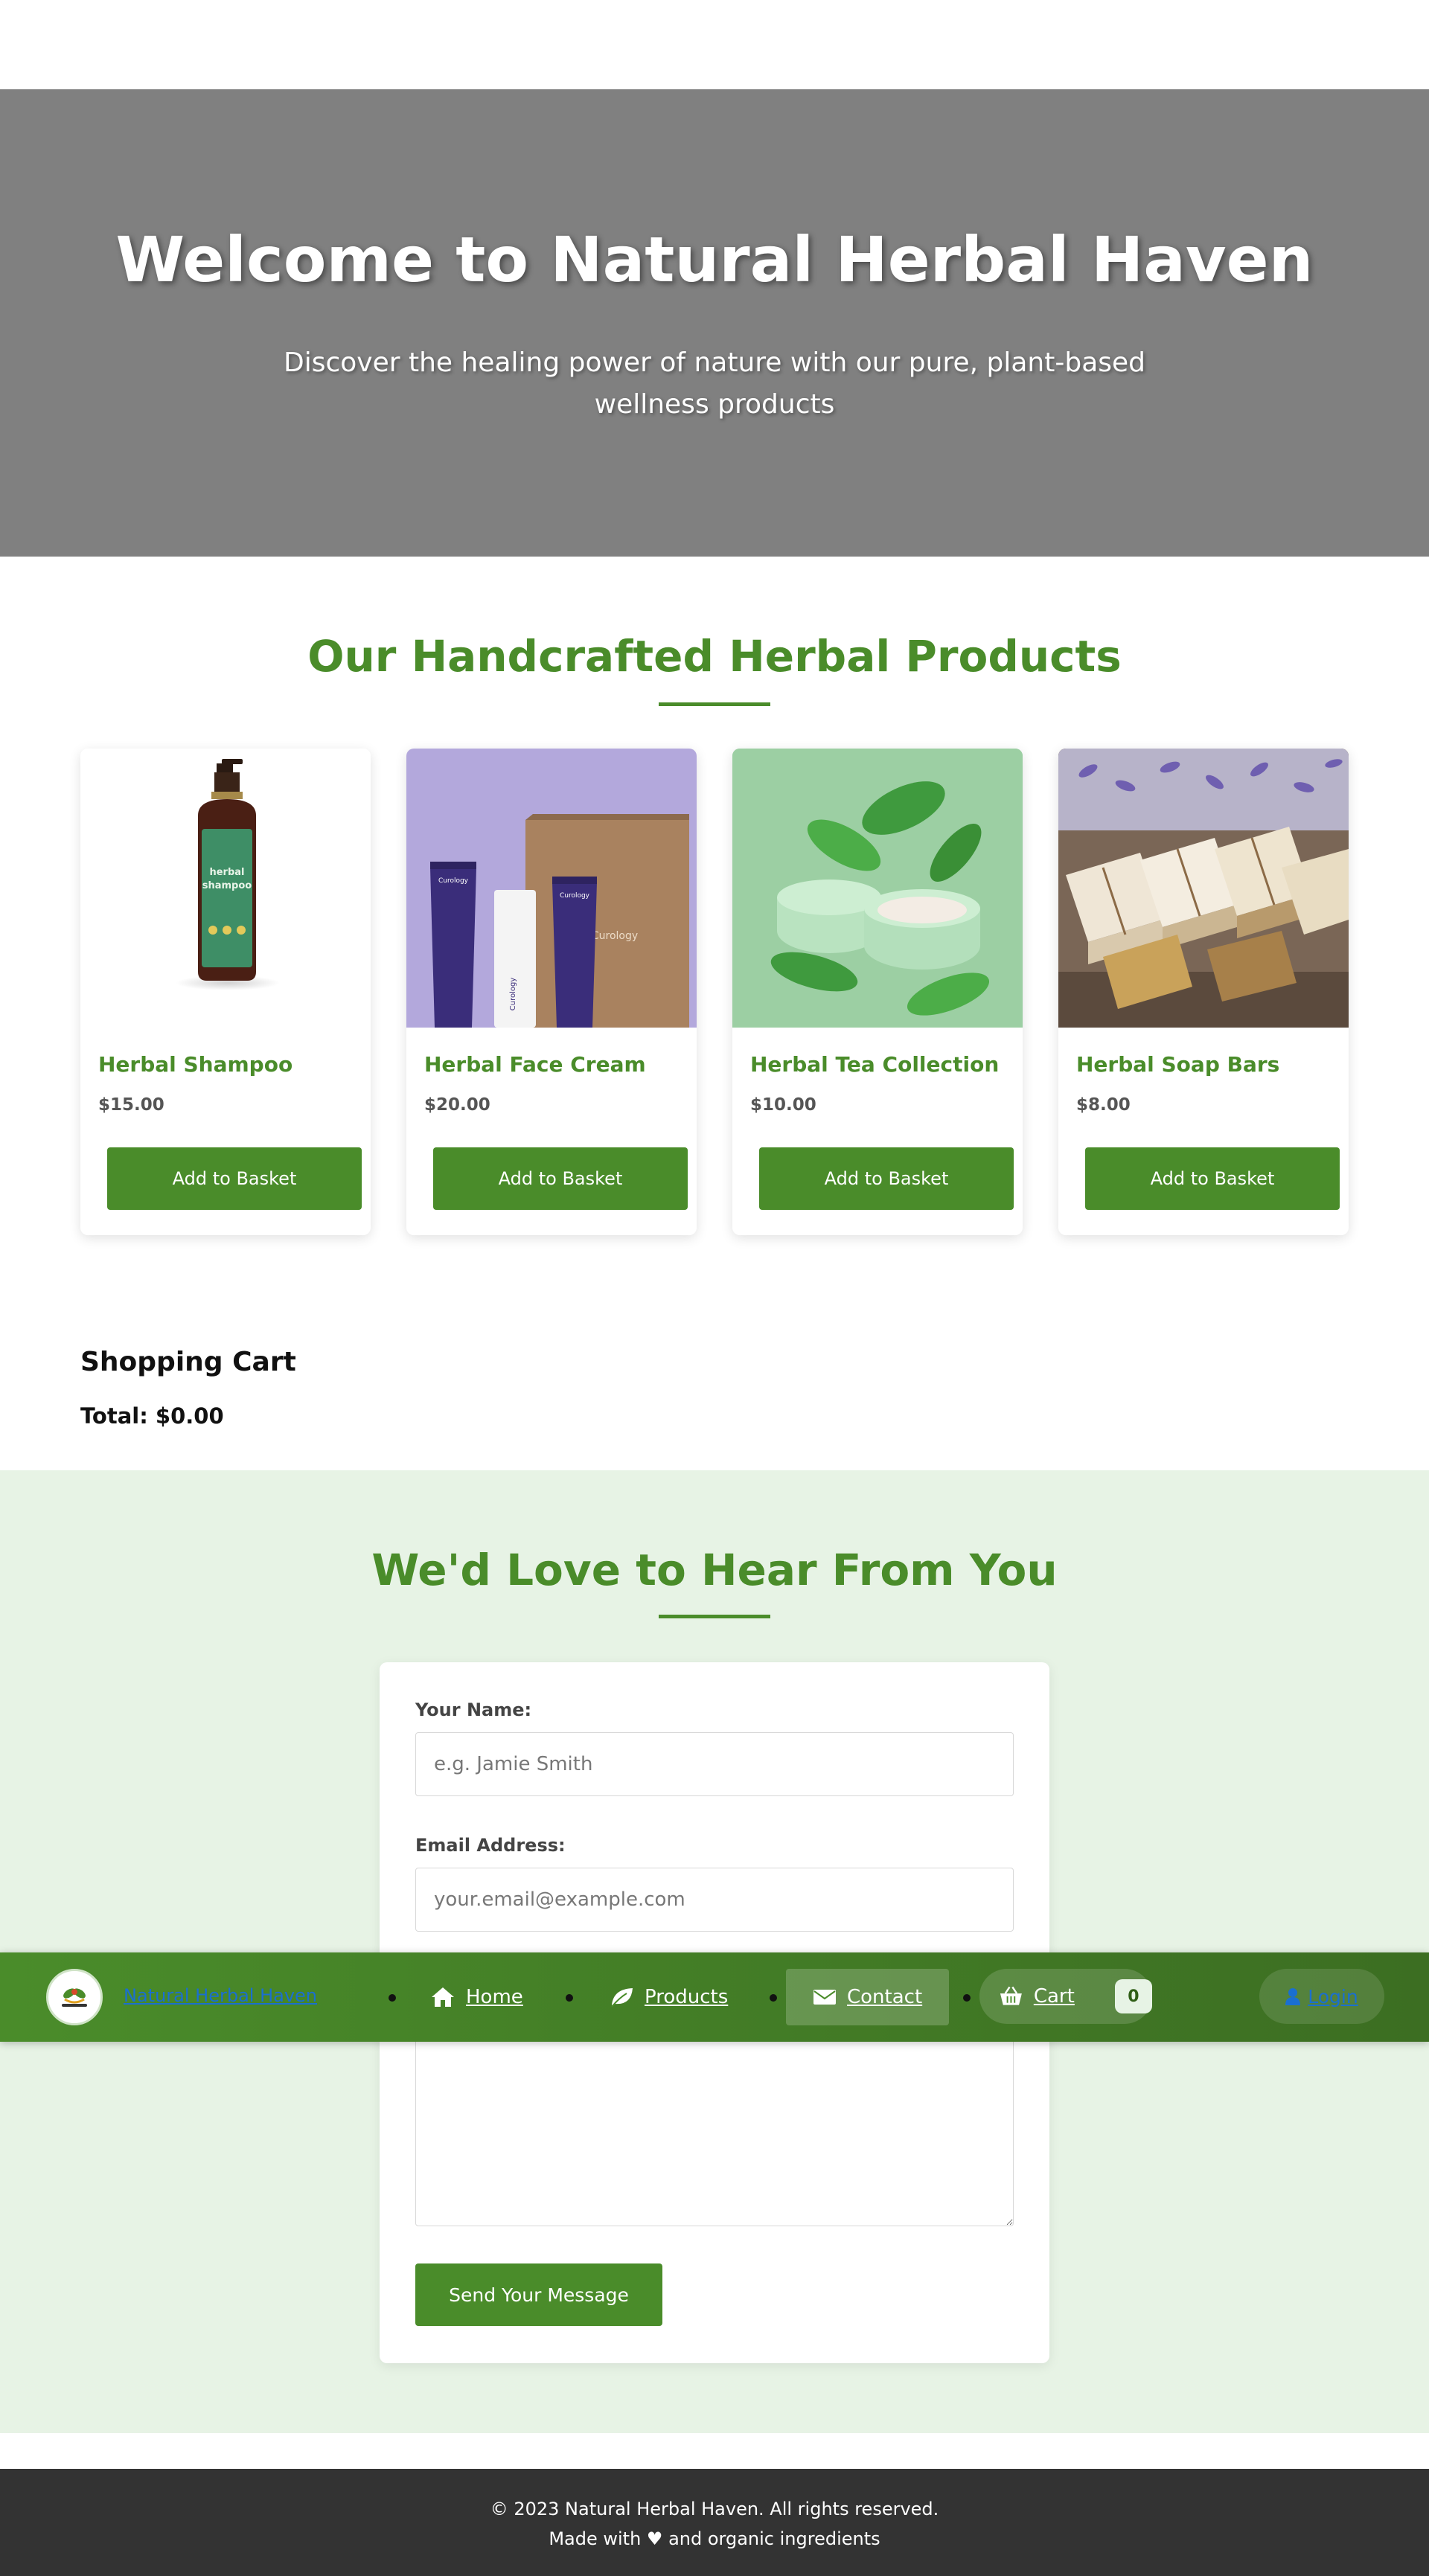  I want to click on send-message-button: Send Your Message, so click(538, 2294).